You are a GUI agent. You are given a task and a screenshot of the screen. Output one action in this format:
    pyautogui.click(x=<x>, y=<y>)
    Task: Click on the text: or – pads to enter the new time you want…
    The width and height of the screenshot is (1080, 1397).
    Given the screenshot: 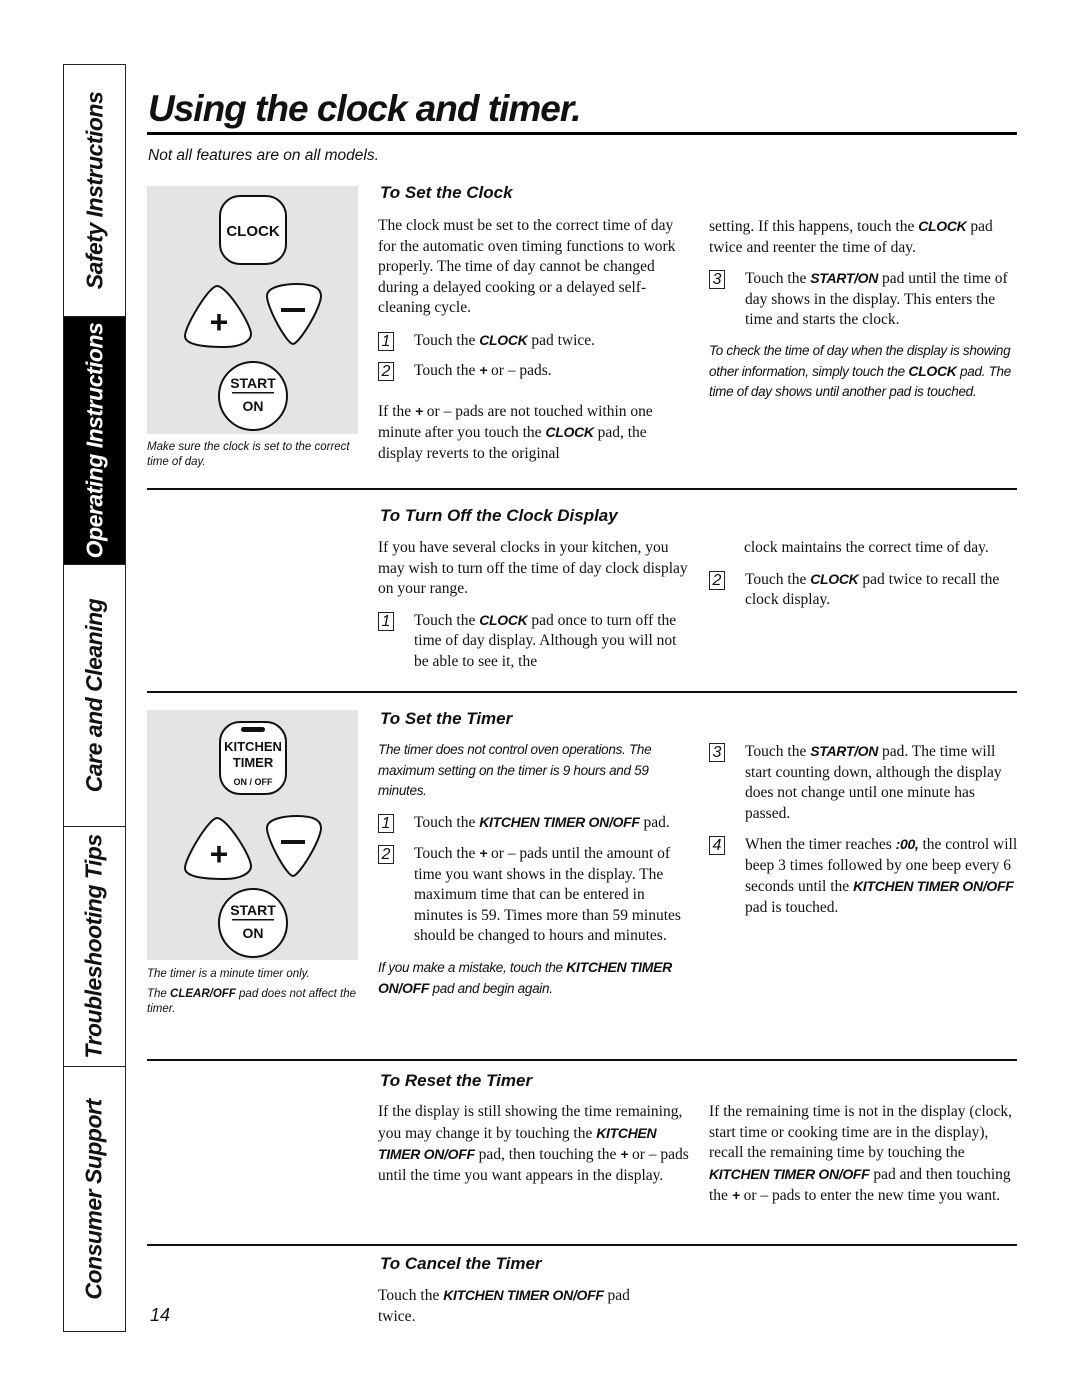 What is the action you would take?
    pyautogui.click(x=870, y=1195)
    